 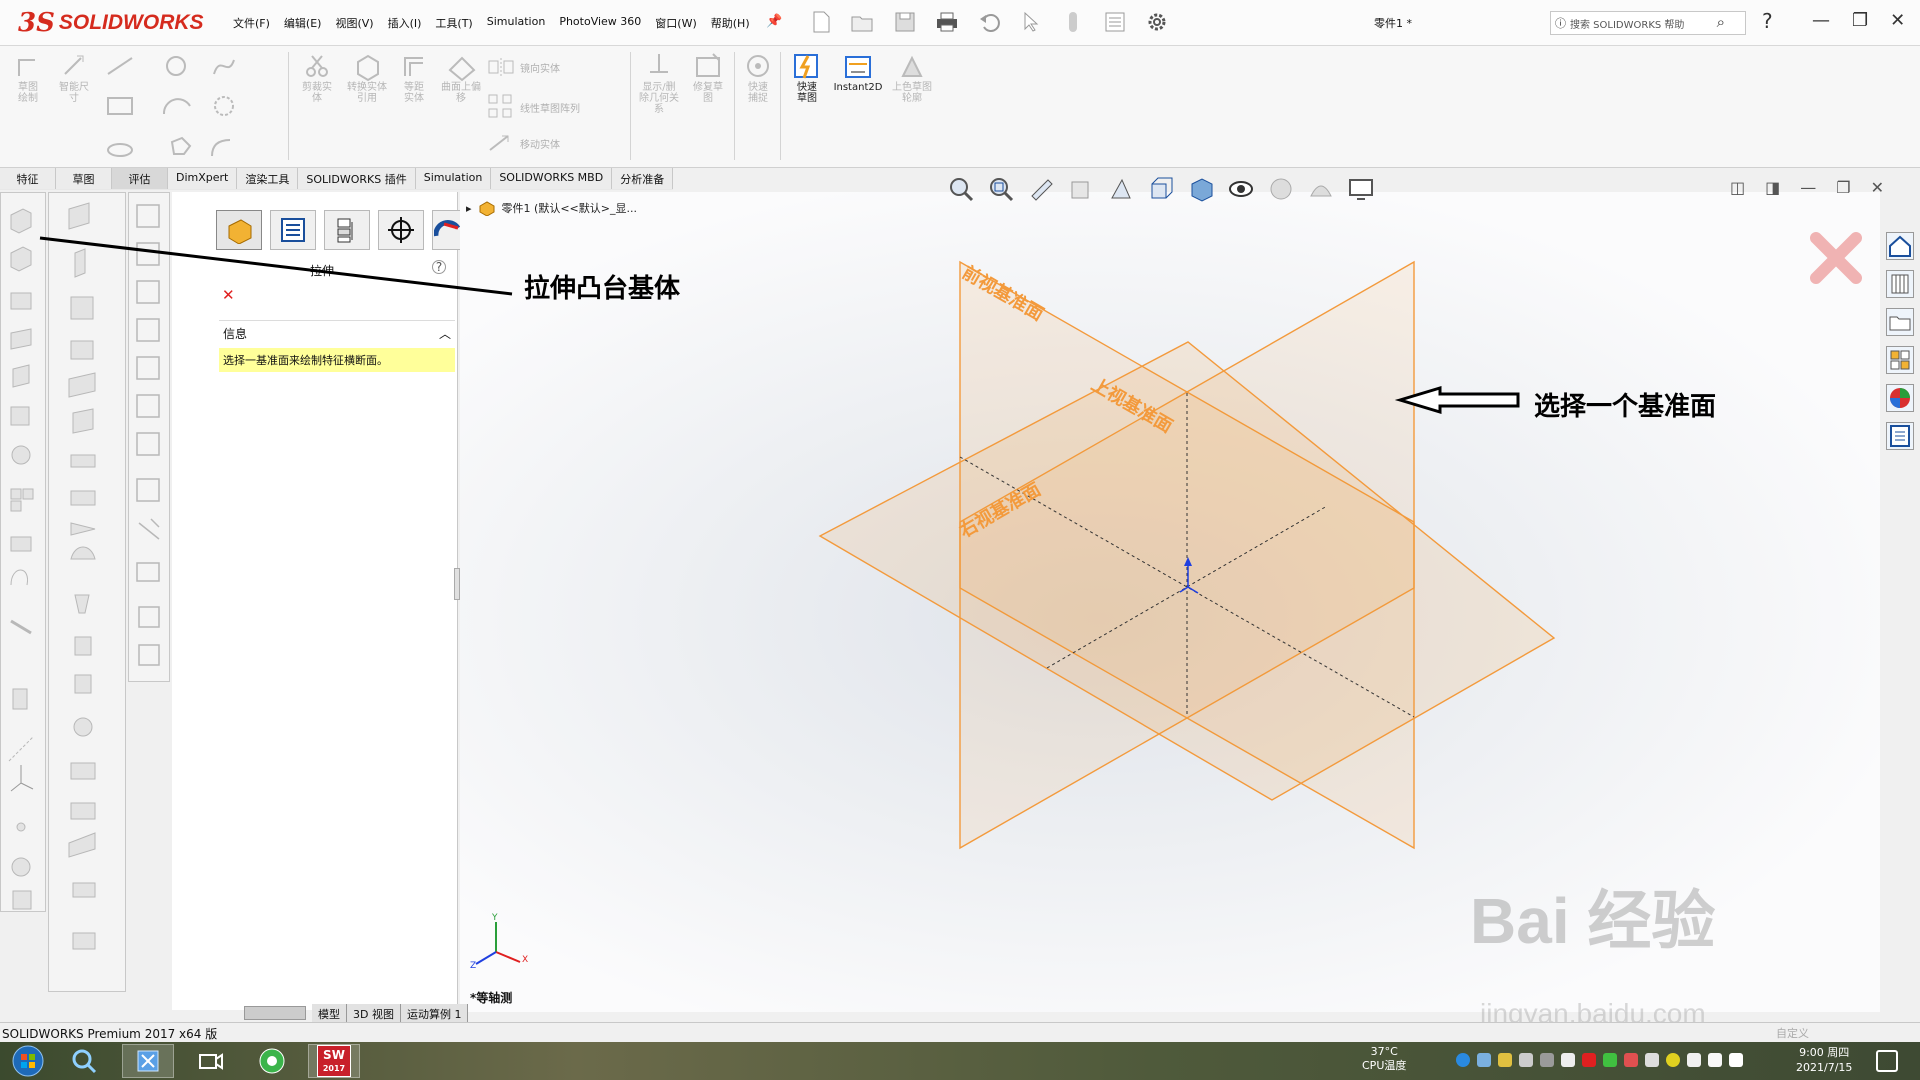 I want to click on start-button, so click(x=28, y=1061).